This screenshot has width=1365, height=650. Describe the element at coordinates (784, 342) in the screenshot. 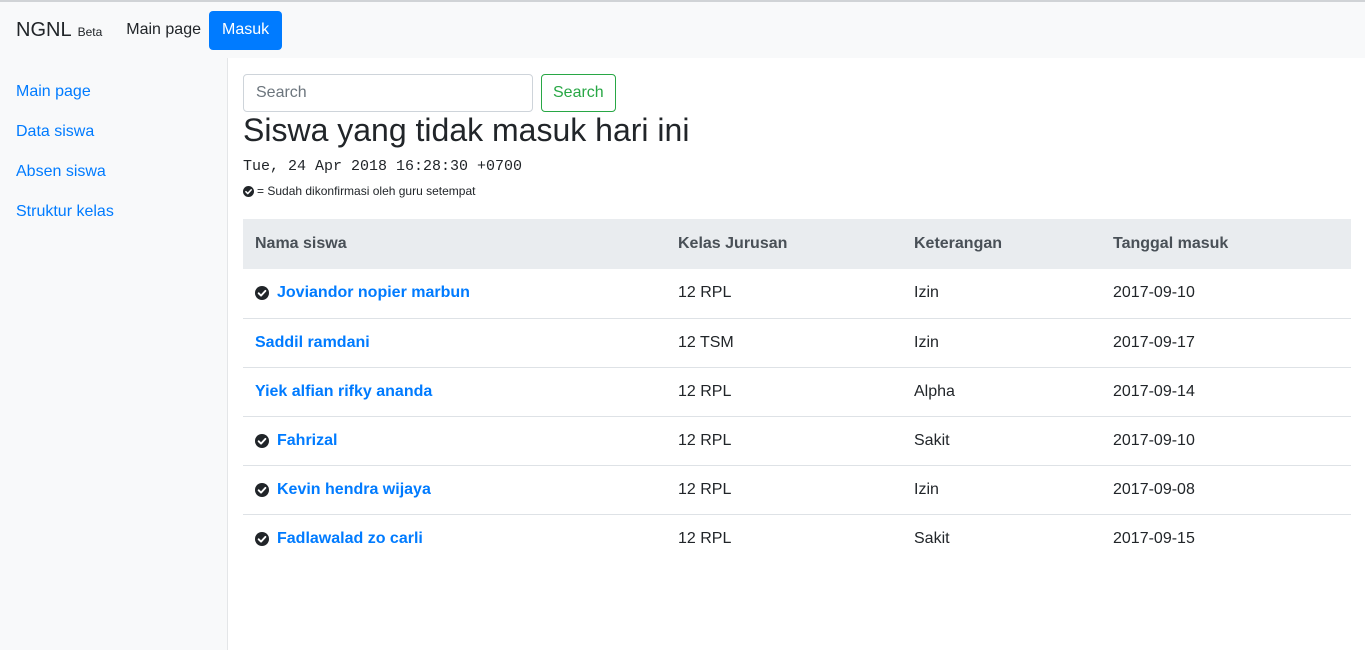

I see `cell-kelas-jurusan: 12 TSM` at that location.